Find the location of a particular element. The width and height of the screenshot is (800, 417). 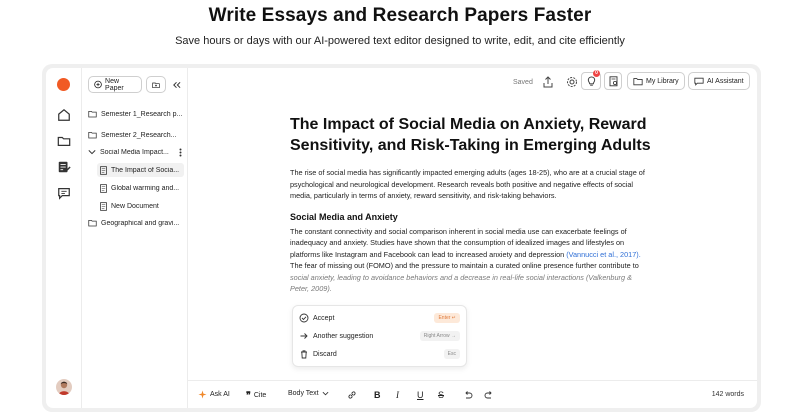

ask-ai-button: Ask AI is located at coordinates (214, 394).